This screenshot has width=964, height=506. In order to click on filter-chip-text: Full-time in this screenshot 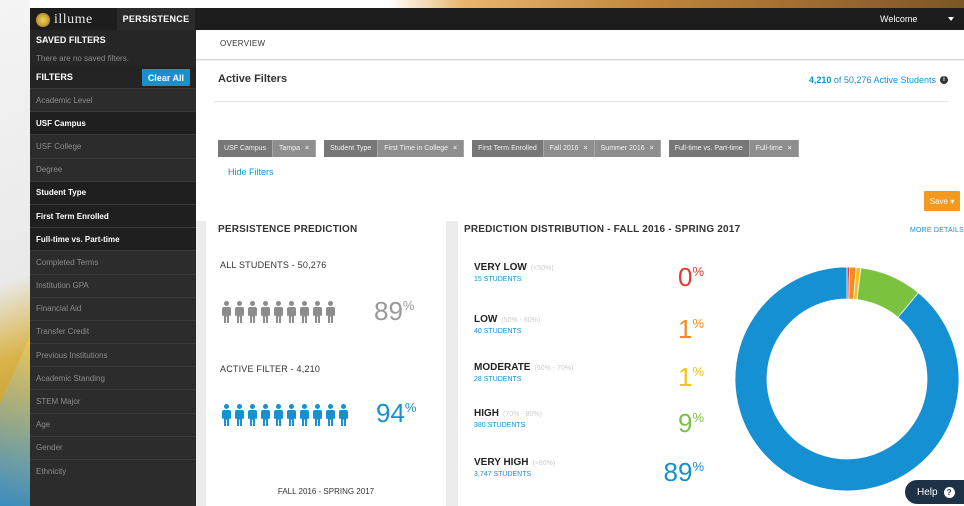, I will do `click(769, 148)`.